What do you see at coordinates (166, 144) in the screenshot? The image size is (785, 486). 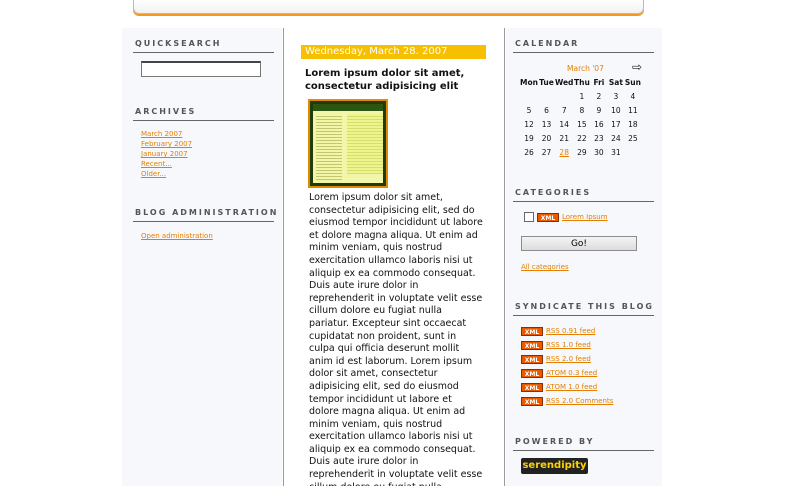 I see `archive-link: February 2007` at bounding box center [166, 144].